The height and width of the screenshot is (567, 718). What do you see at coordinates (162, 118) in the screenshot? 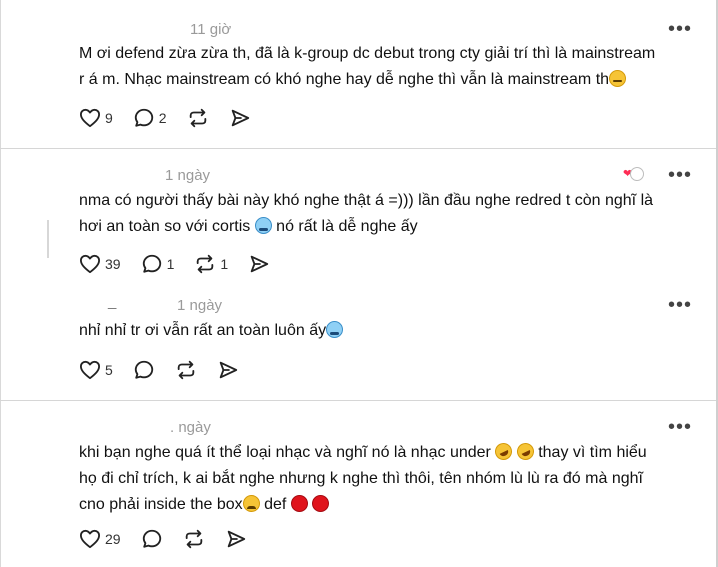
I see `reply-count: 2` at bounding box center [162, 118].